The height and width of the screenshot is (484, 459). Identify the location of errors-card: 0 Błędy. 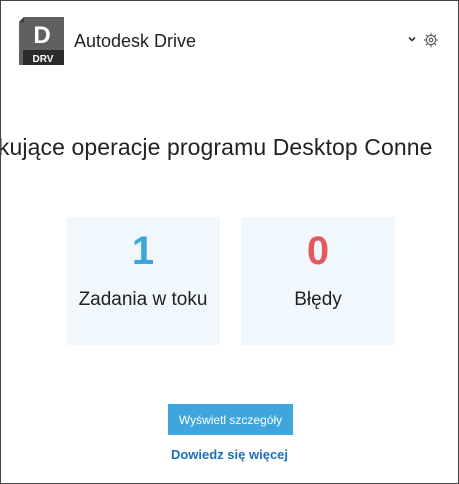
(318, 281).